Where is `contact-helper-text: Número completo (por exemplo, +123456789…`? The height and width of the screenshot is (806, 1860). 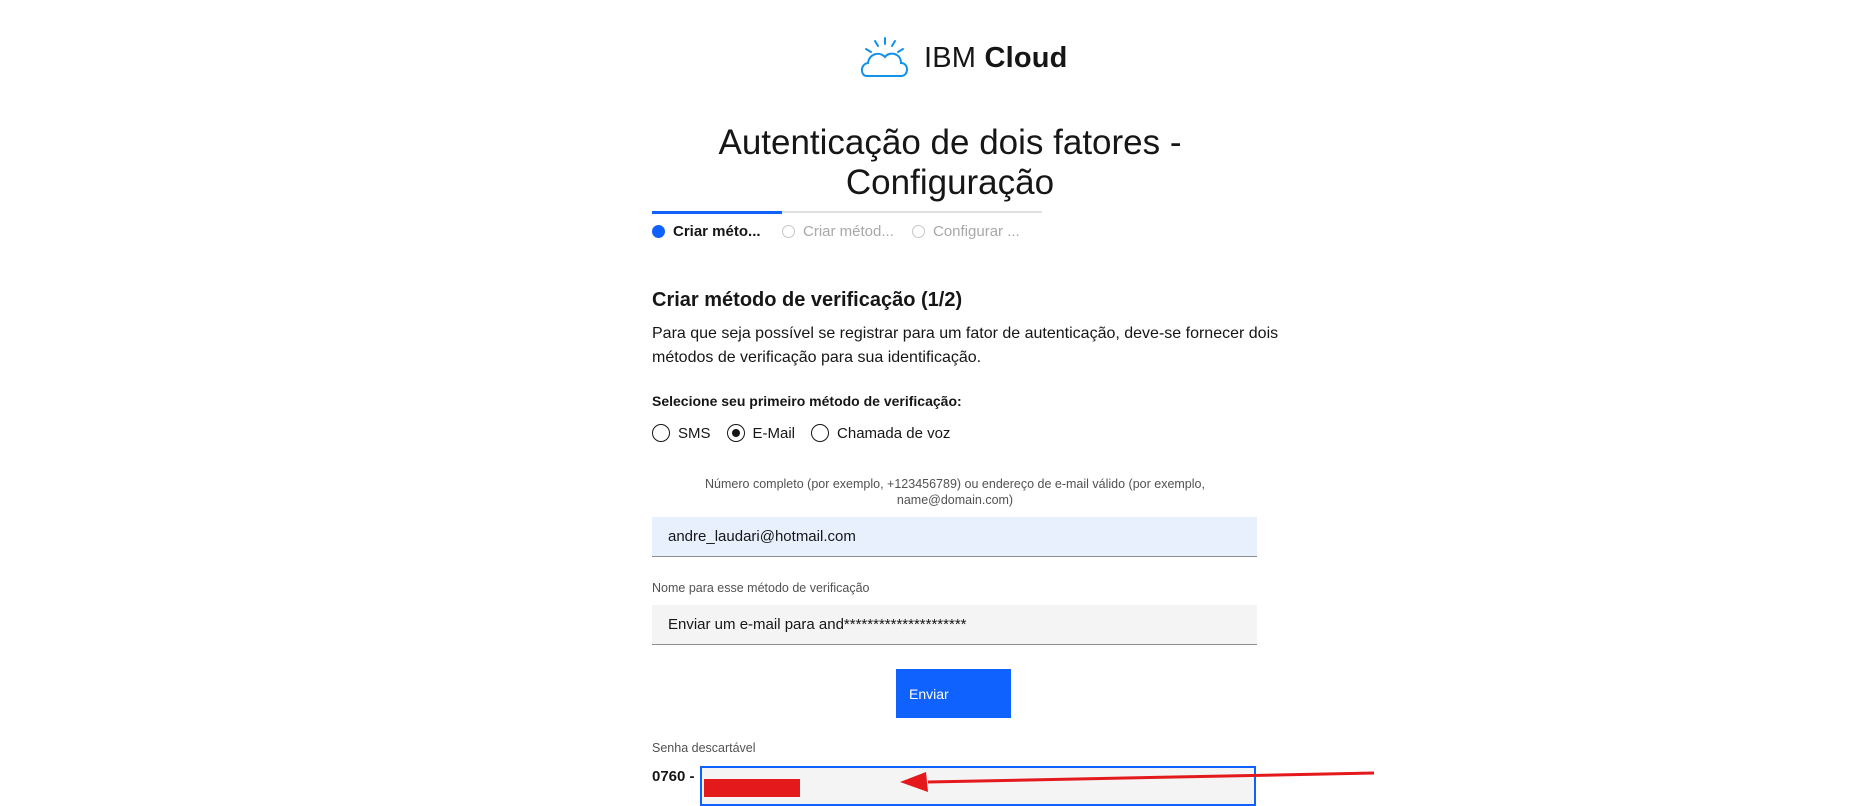
contact-helper-text: Número completo (por exemplo, +123456789… is located at coordinates (955, 492).